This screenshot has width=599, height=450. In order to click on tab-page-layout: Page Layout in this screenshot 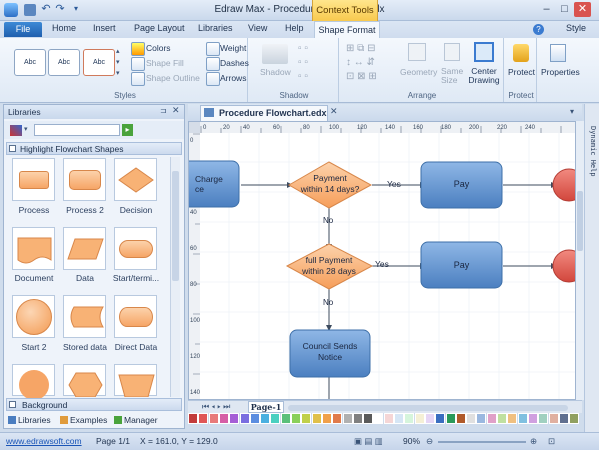, I will do `click(159, 30)`.